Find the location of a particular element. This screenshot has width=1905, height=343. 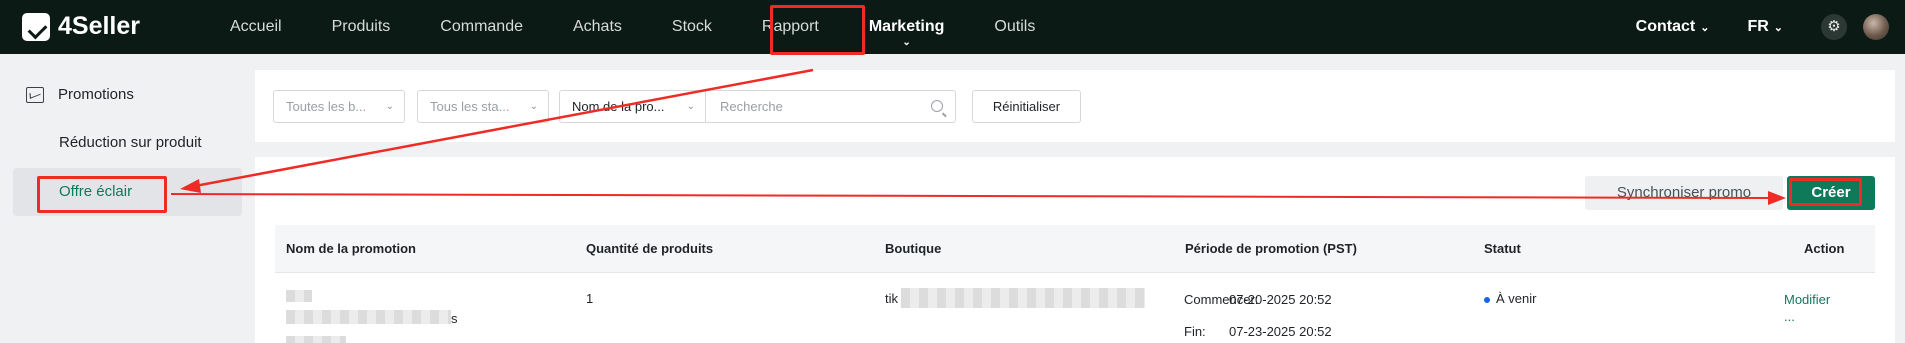

contact-label: Contact is located at coordinates (1665, 26).